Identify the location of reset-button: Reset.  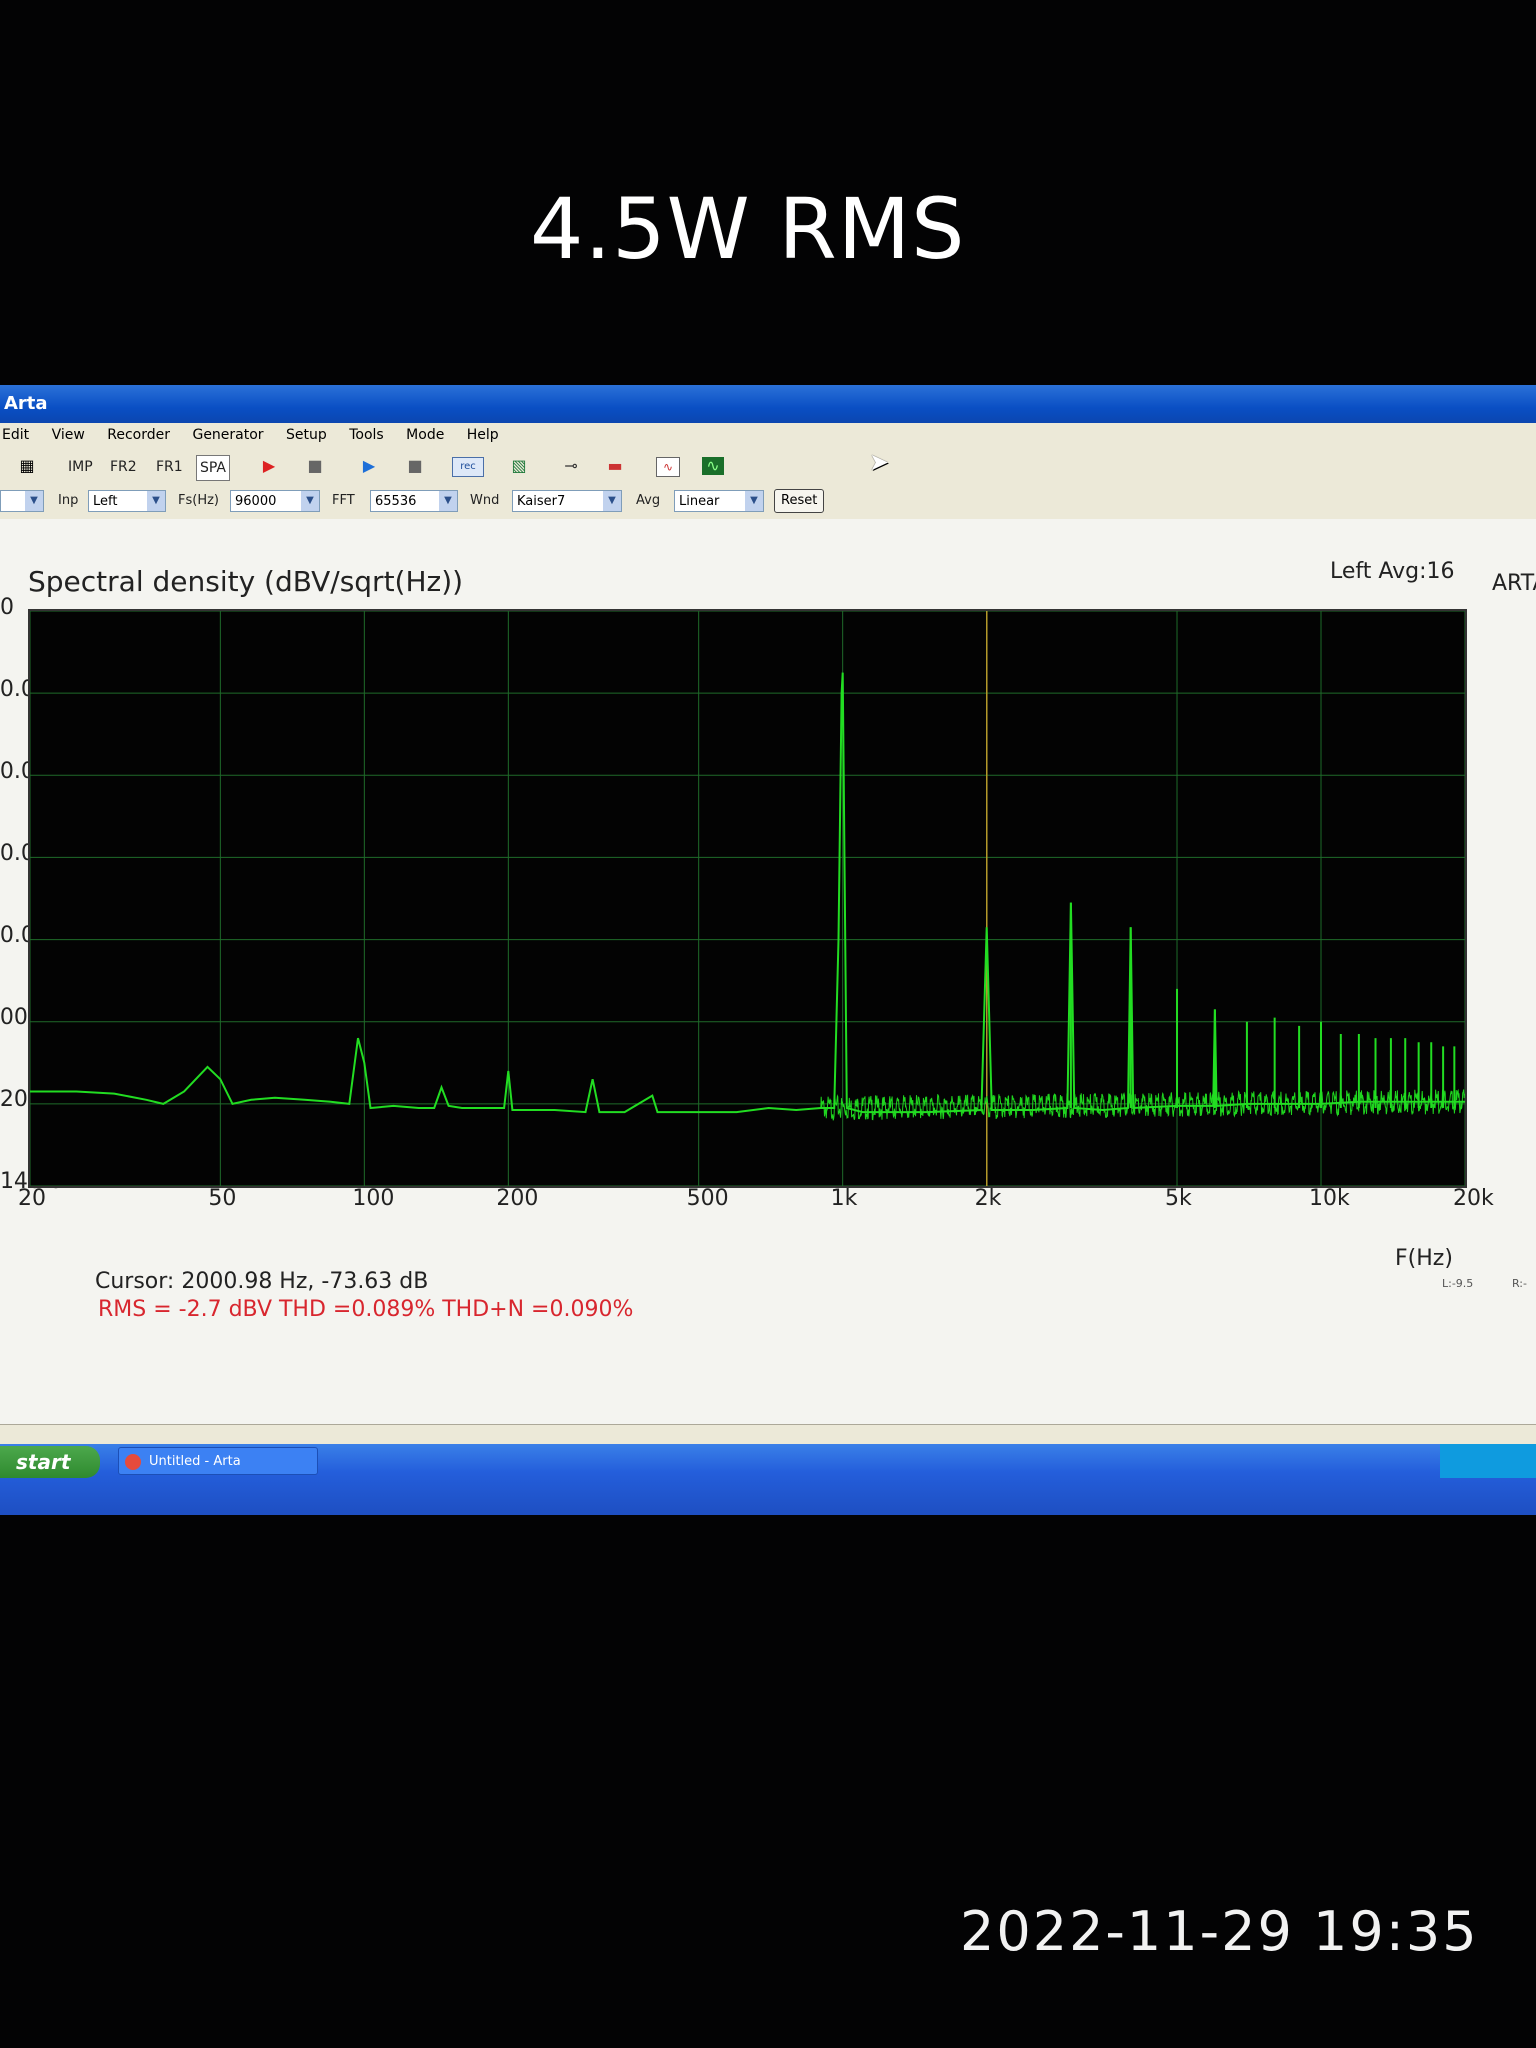
(799, 501).